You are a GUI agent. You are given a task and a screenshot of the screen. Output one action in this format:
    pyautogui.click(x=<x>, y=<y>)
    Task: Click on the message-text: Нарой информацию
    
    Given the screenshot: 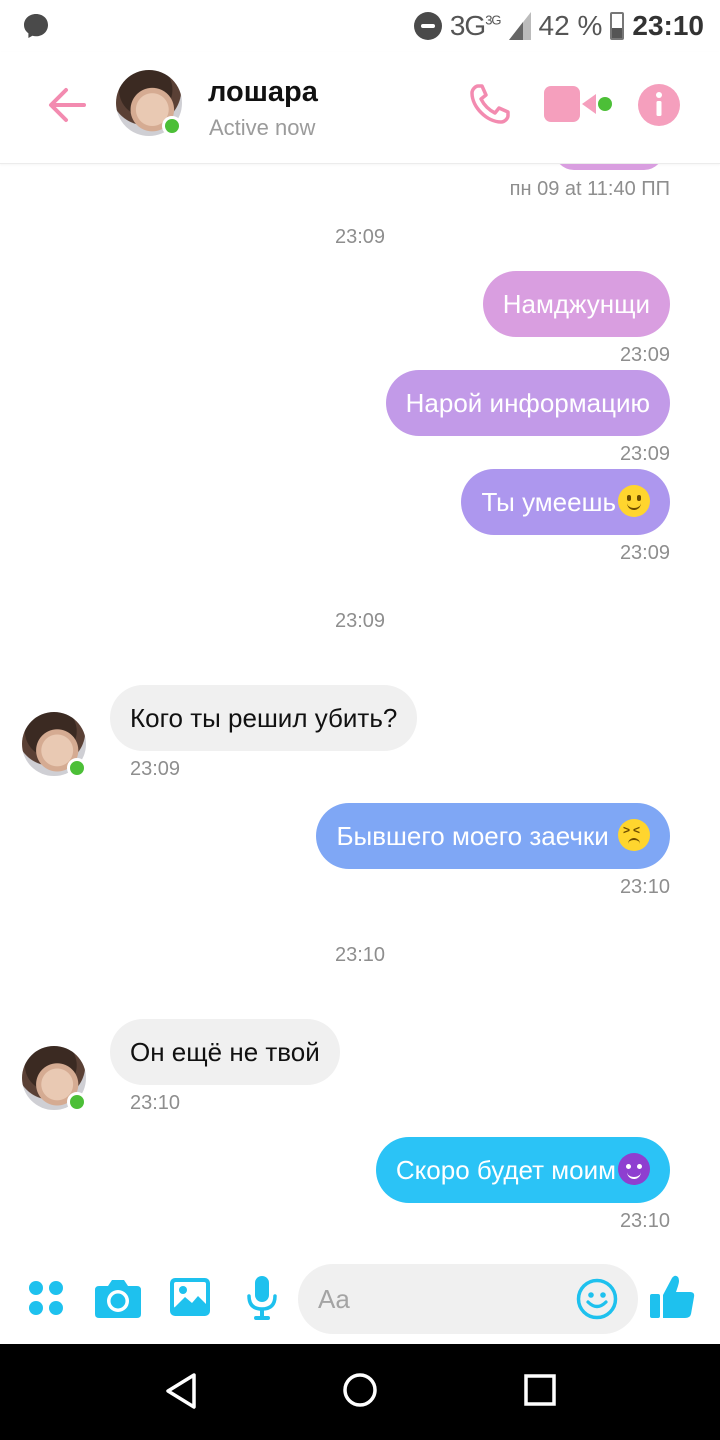 What is the action you would take?
    pyautogui.click(x=527, y=403)
    